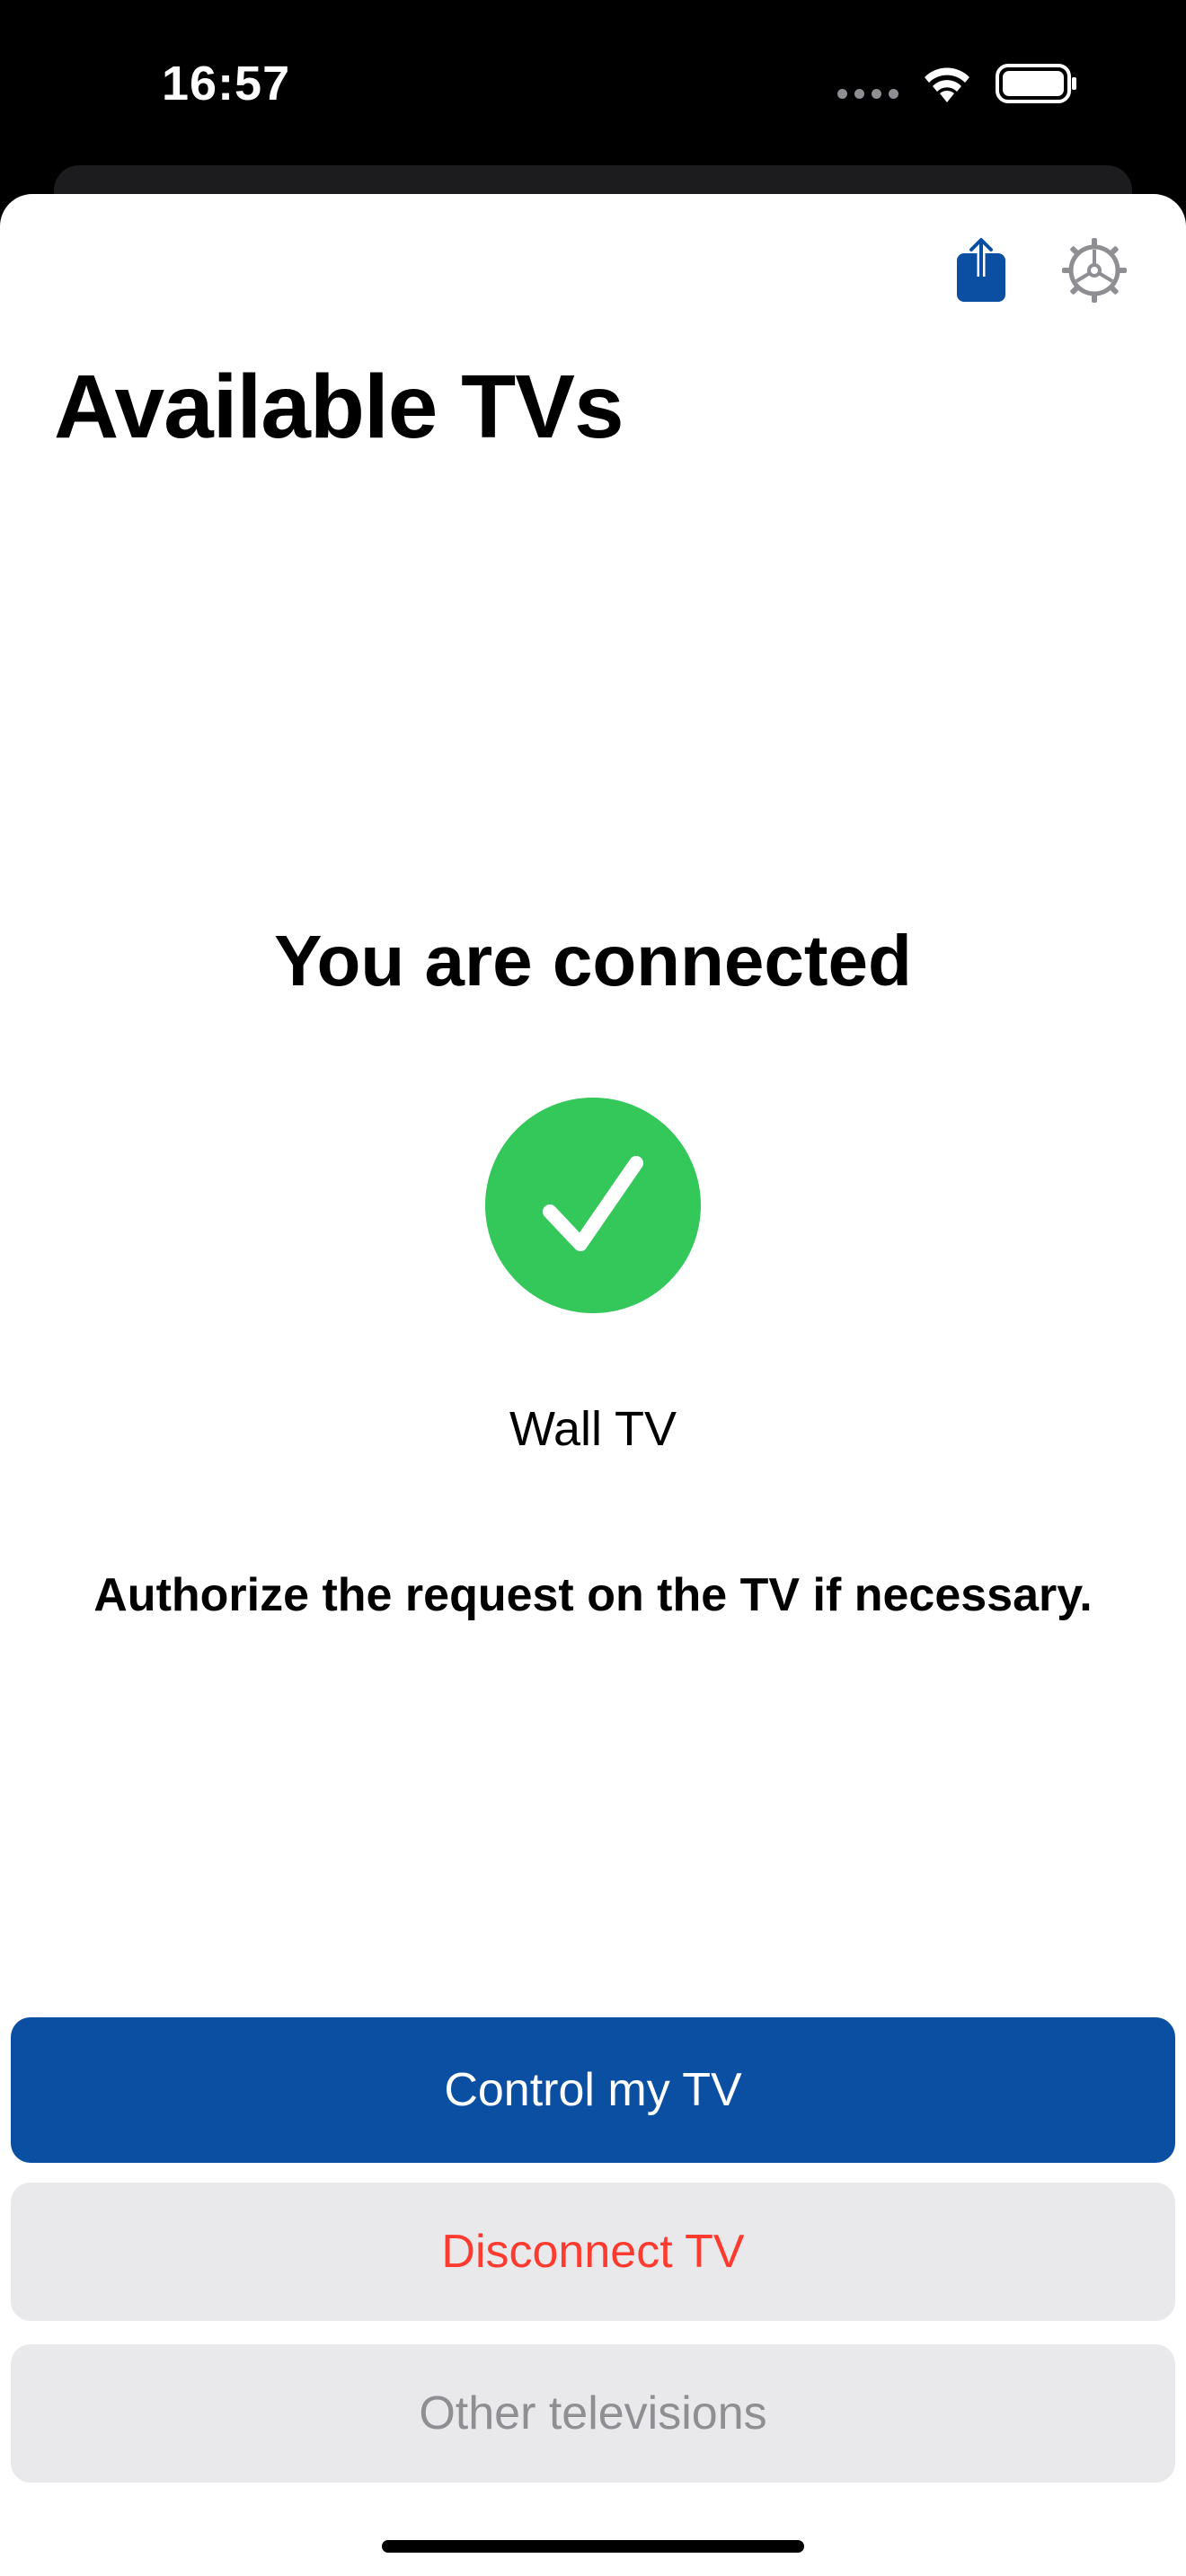  What do you see at coordinates (593, 961) in the screenshot?
I see `connection-status-title: You are connected` at bounding box center [593, 961].